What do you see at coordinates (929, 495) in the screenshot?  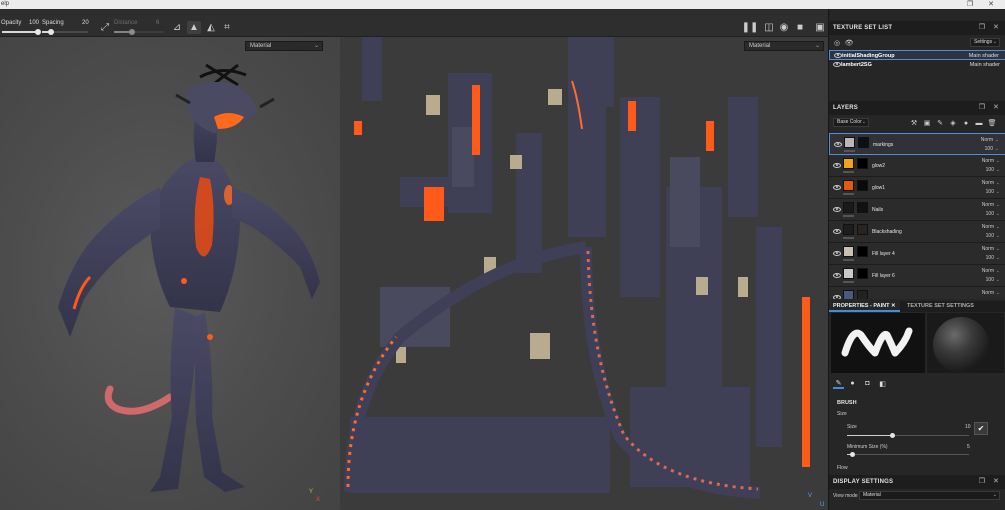 I see `view-mode-dropdown: Material ⌄` at bounding box center [929, 495].